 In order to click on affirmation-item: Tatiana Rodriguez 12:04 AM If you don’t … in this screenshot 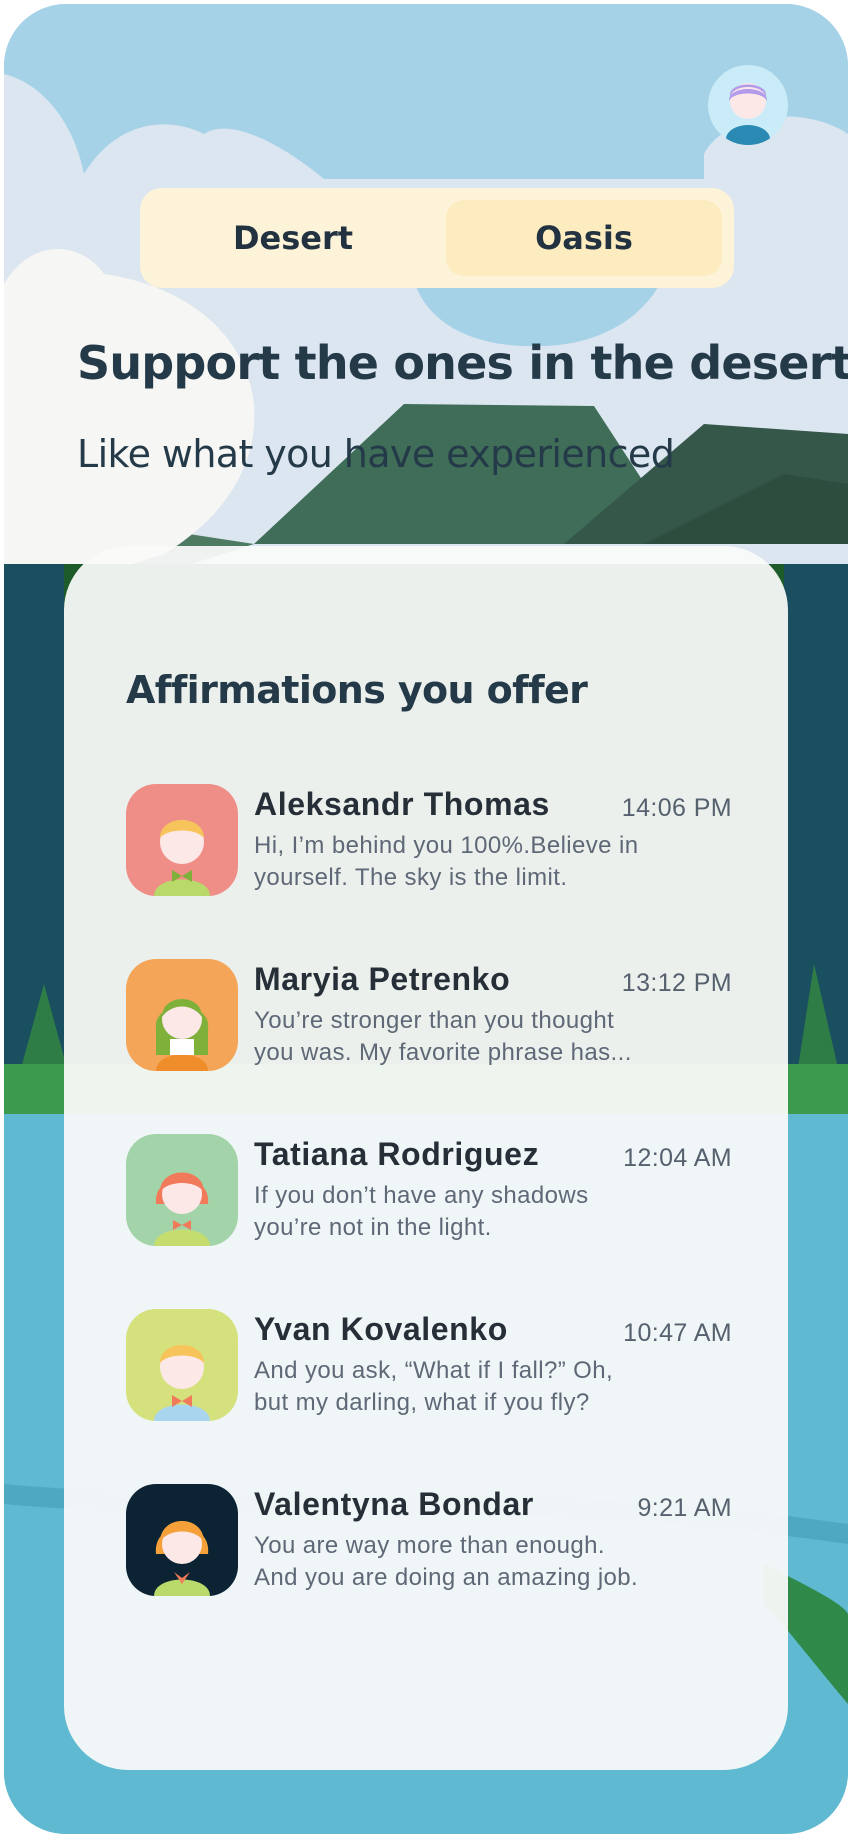, I will do `click(429, 1190)`.